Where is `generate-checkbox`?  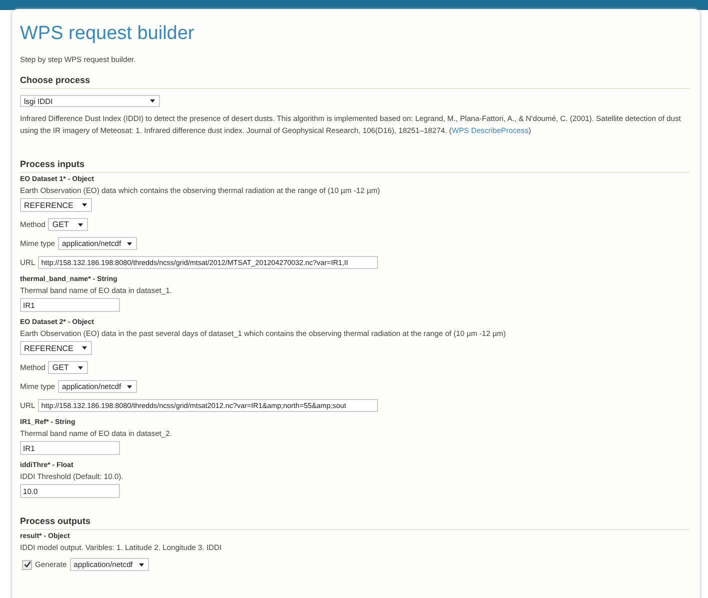
generate-checkbox is located at coordinates (27, 565).